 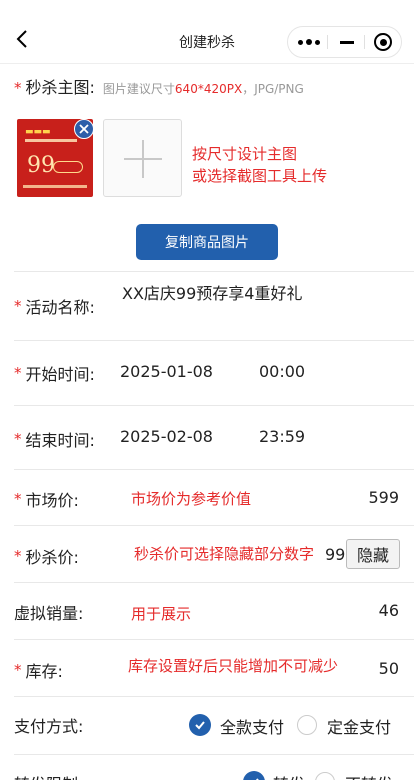 What do you see at coordinates (245, 154) in the screenshot?
I see `upload-tip-line1: 按尺寸设计主图` at bounding box center [245, 154].